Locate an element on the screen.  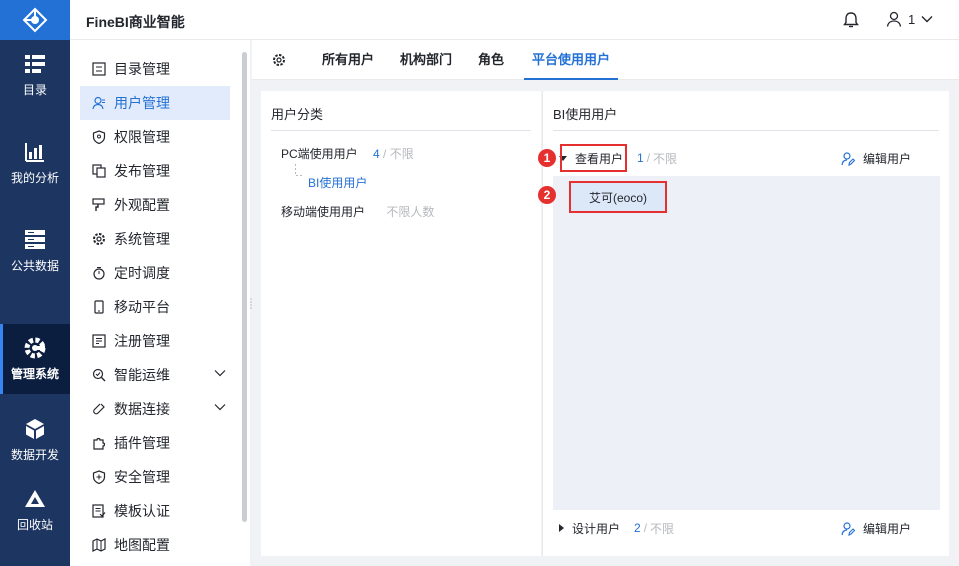
nav-item-public-data: 公共数据 is located at coordinates (35, 251).